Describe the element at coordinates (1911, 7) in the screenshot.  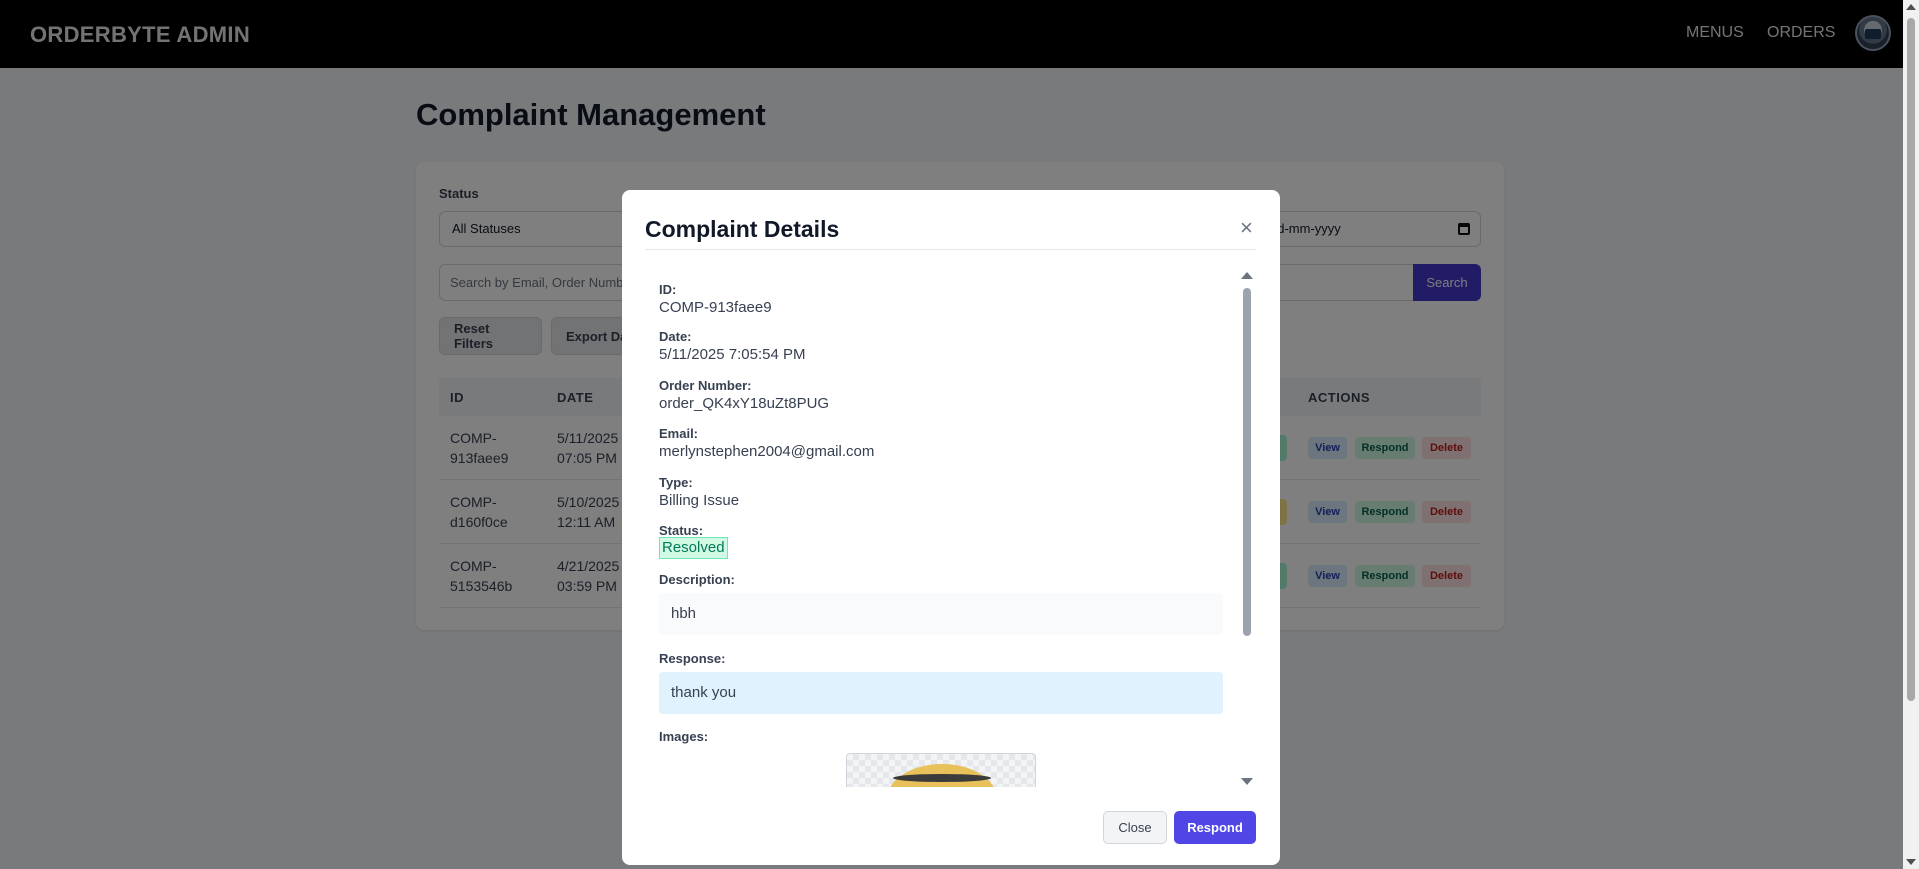
I see `scroll-up-arrow-icon` at that location.